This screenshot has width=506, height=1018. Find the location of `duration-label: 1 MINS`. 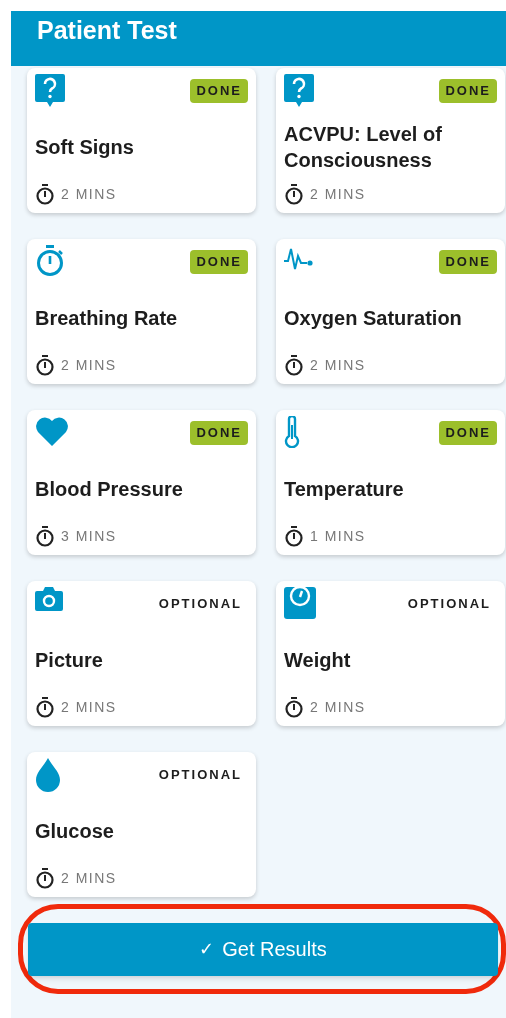

duration-label: 1 MINS is located at coordinates (338, 536).